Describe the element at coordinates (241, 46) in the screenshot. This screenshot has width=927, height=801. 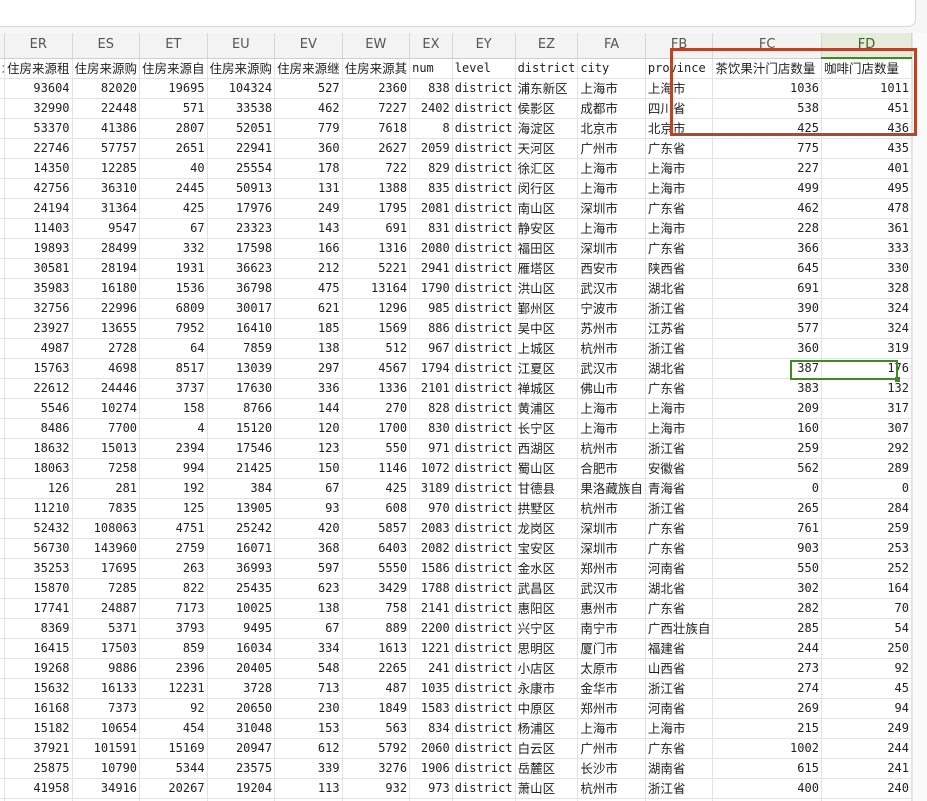
I see `column-header-eu: EU` at that location.